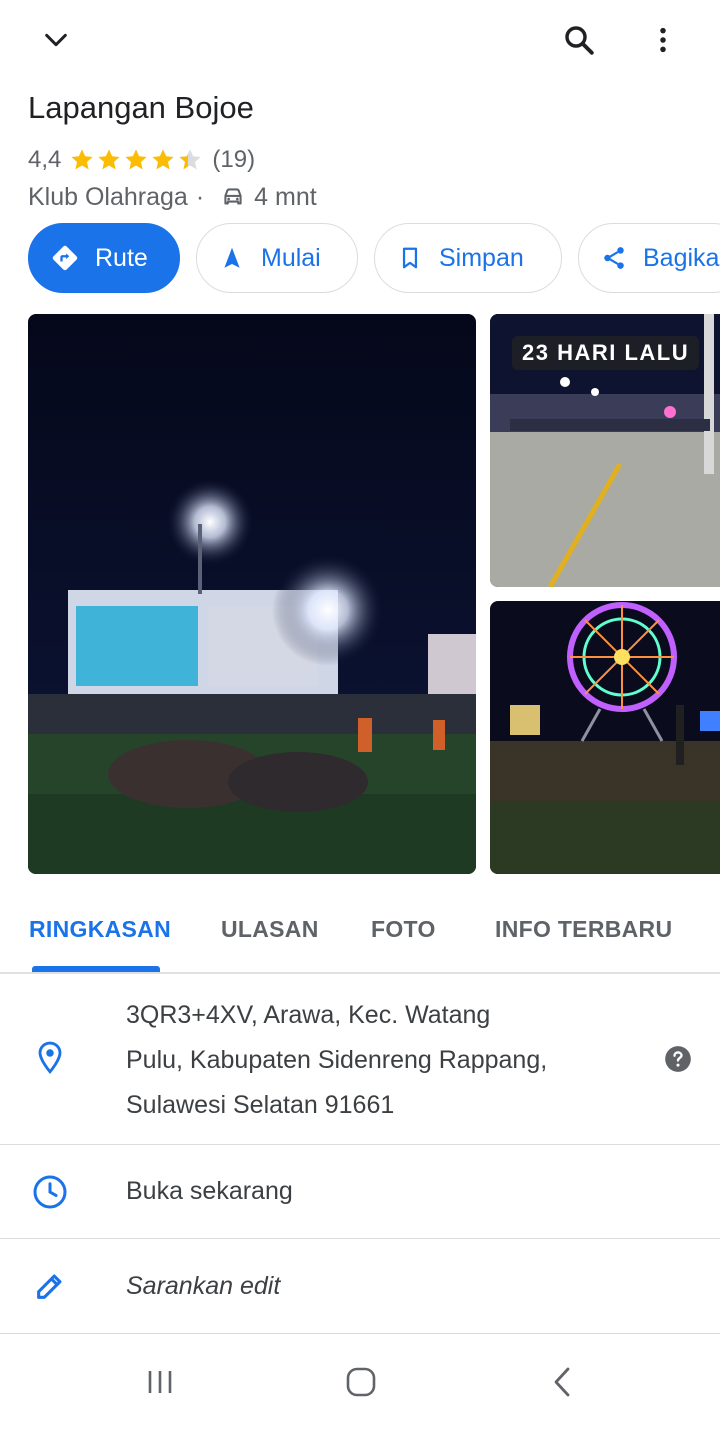 This screenshot has width=720, height=1429. I want to click on photo-recent: 23 HARI LALU, so click(605, 450).